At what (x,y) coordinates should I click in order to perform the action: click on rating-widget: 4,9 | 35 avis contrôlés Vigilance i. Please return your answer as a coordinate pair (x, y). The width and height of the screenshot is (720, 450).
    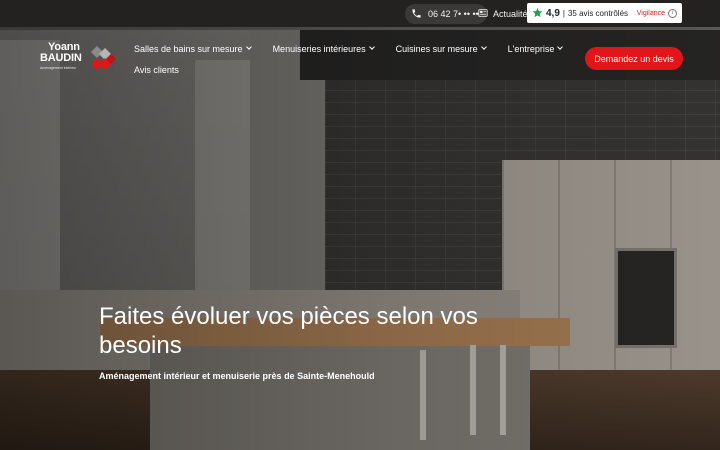
    Looking at the image, I should click on (604, 13).